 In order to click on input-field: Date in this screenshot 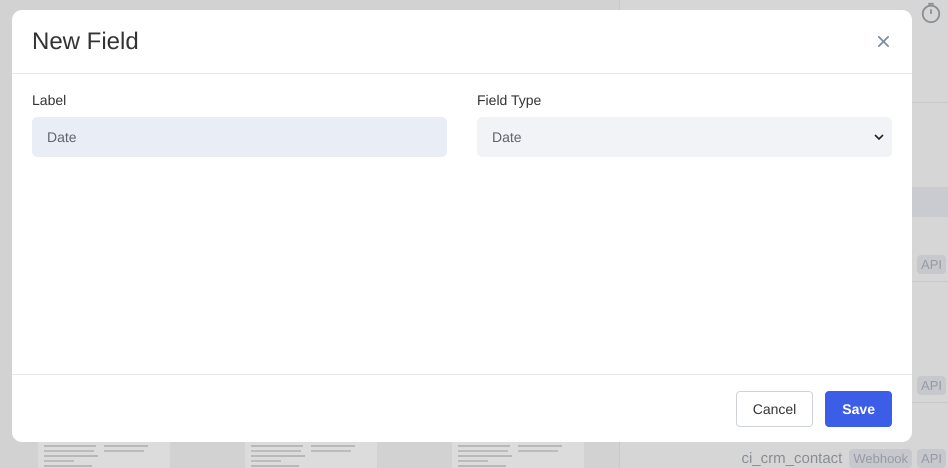, I will do `click(239, 137)`.